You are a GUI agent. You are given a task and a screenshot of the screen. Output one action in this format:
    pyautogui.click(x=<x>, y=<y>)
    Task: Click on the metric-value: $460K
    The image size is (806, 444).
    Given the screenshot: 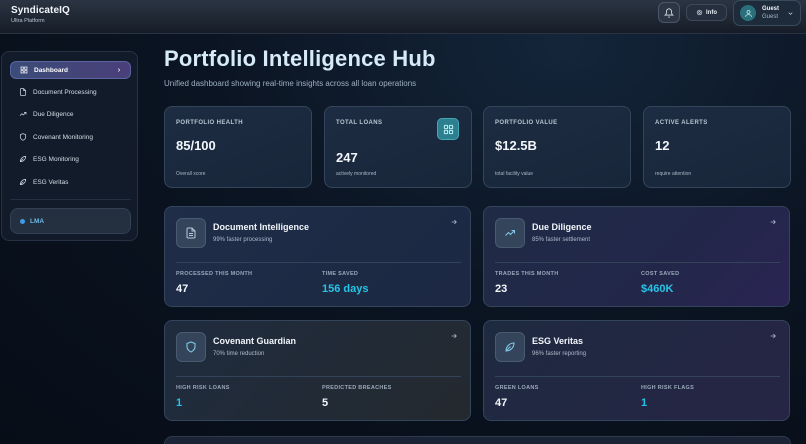 What is the action you would take?
    pyautogui.click(x=657, y=289)
    